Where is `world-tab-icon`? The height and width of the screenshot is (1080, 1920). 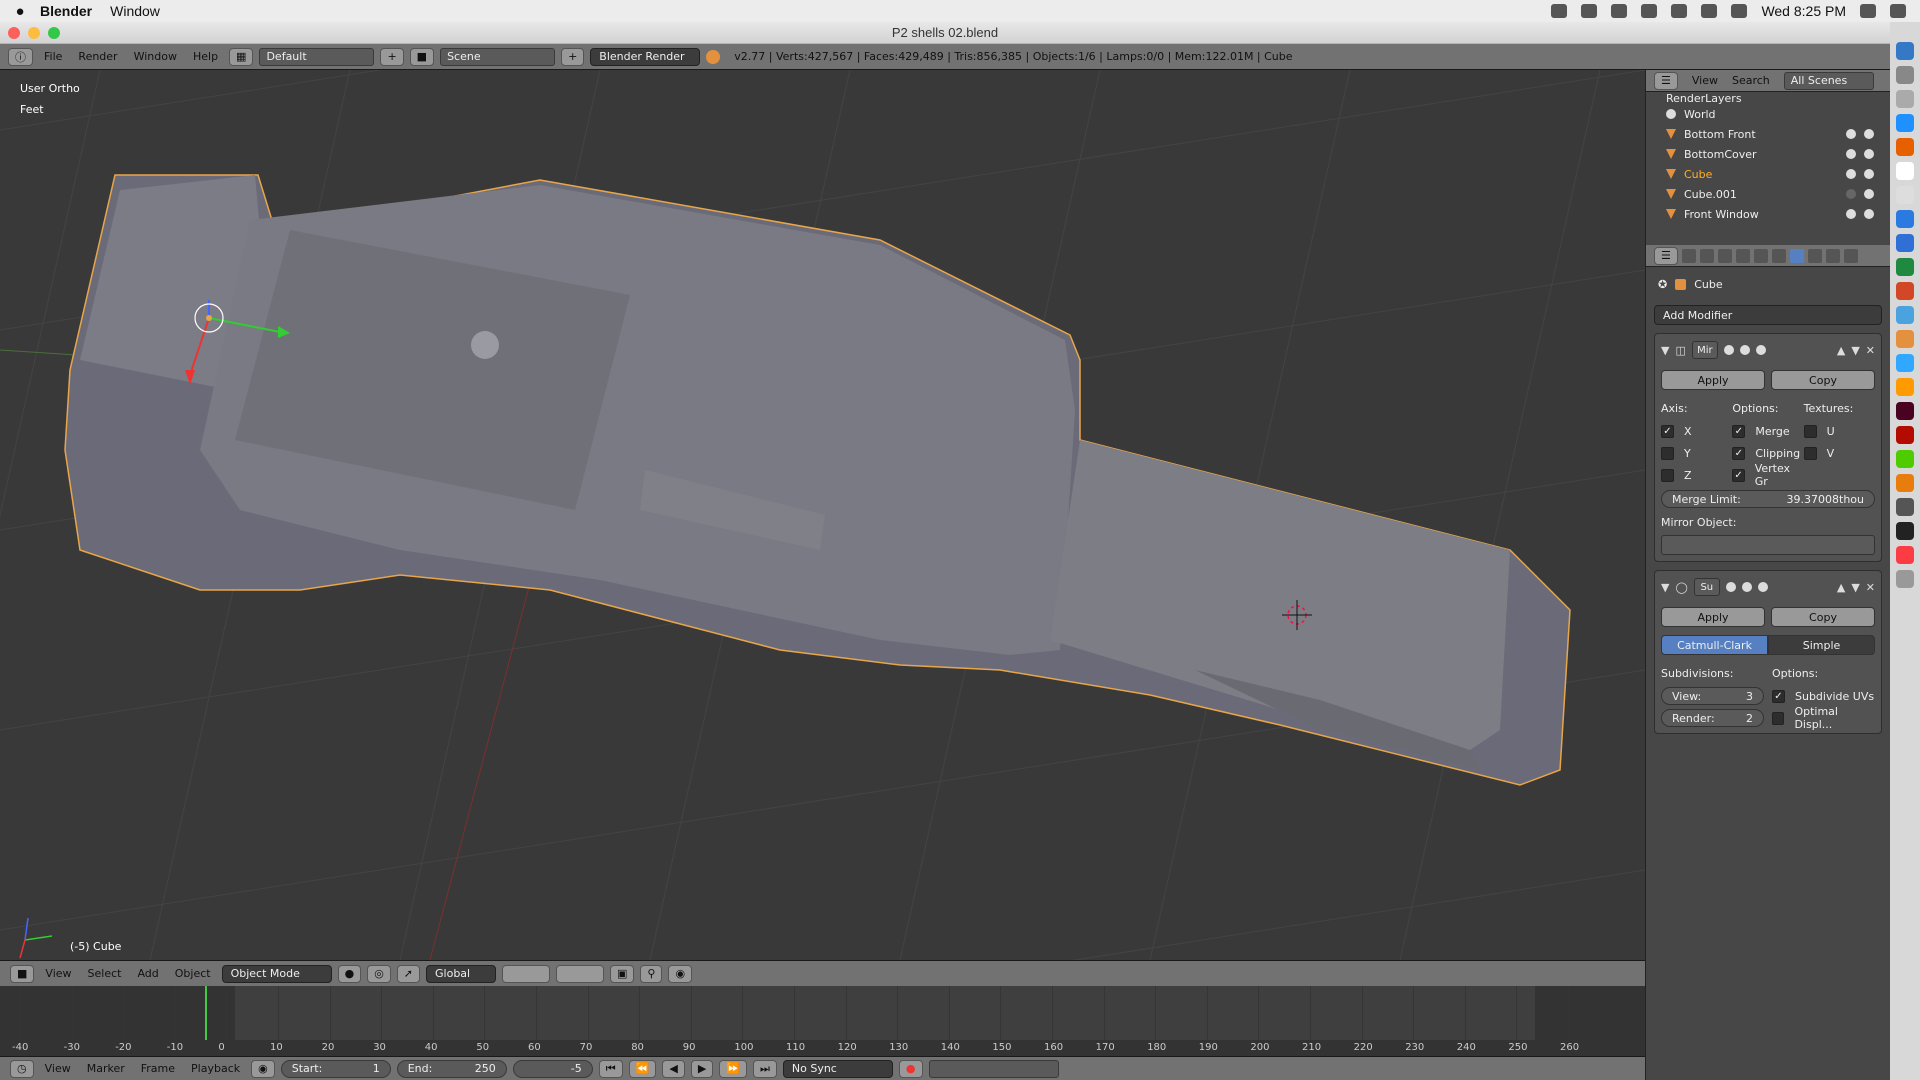
world-tab-icon is located at coordinates (1742, 255).